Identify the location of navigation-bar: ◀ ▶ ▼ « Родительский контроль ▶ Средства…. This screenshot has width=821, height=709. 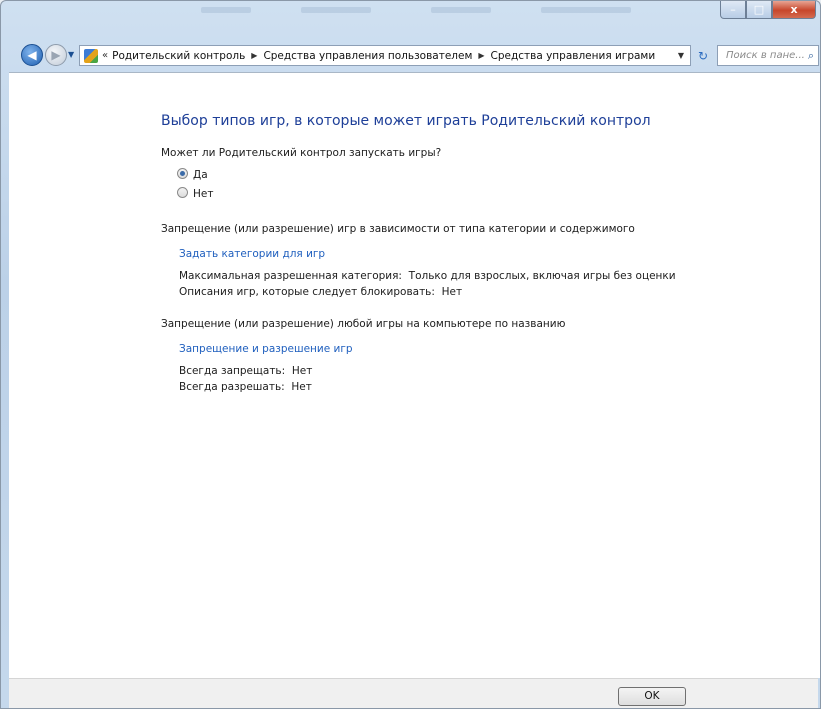
(410, 53).